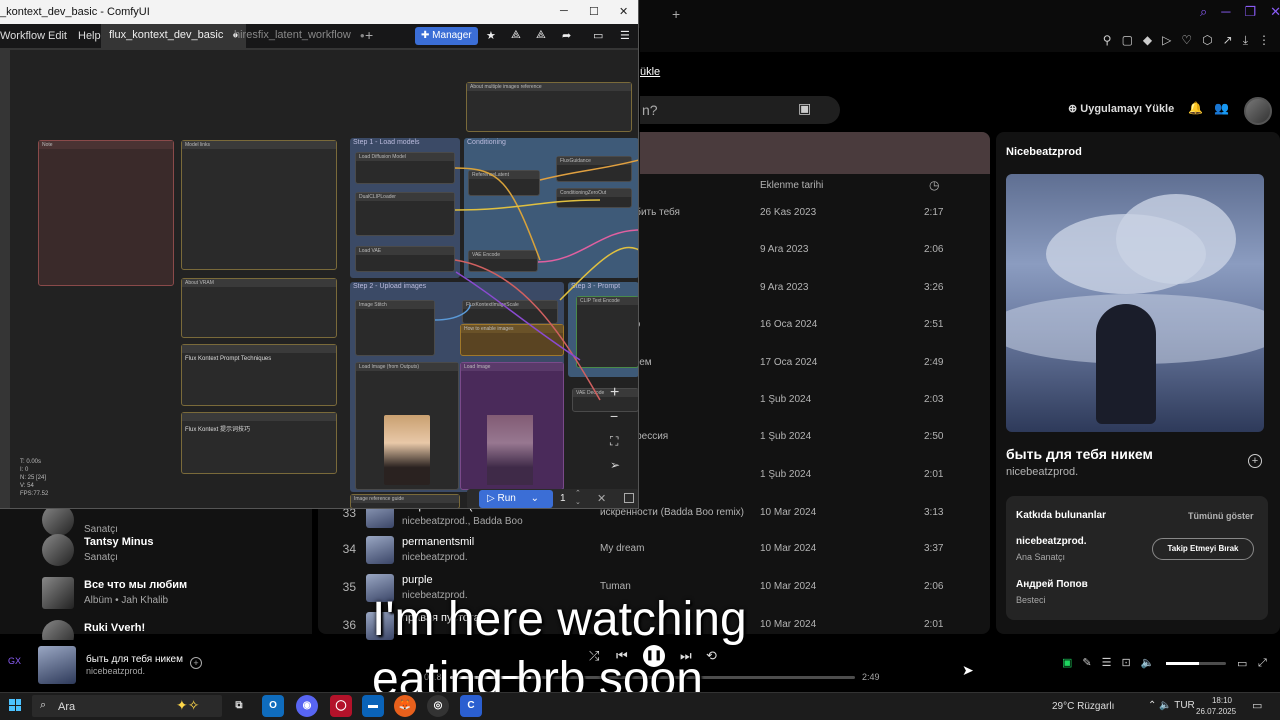 The width and height of the screenshot is (1280, 720). What do you see at coordinates (1147, 40) in the screenshot?
I see `shield-icon: ◆` at bounding box center [1147, 40].